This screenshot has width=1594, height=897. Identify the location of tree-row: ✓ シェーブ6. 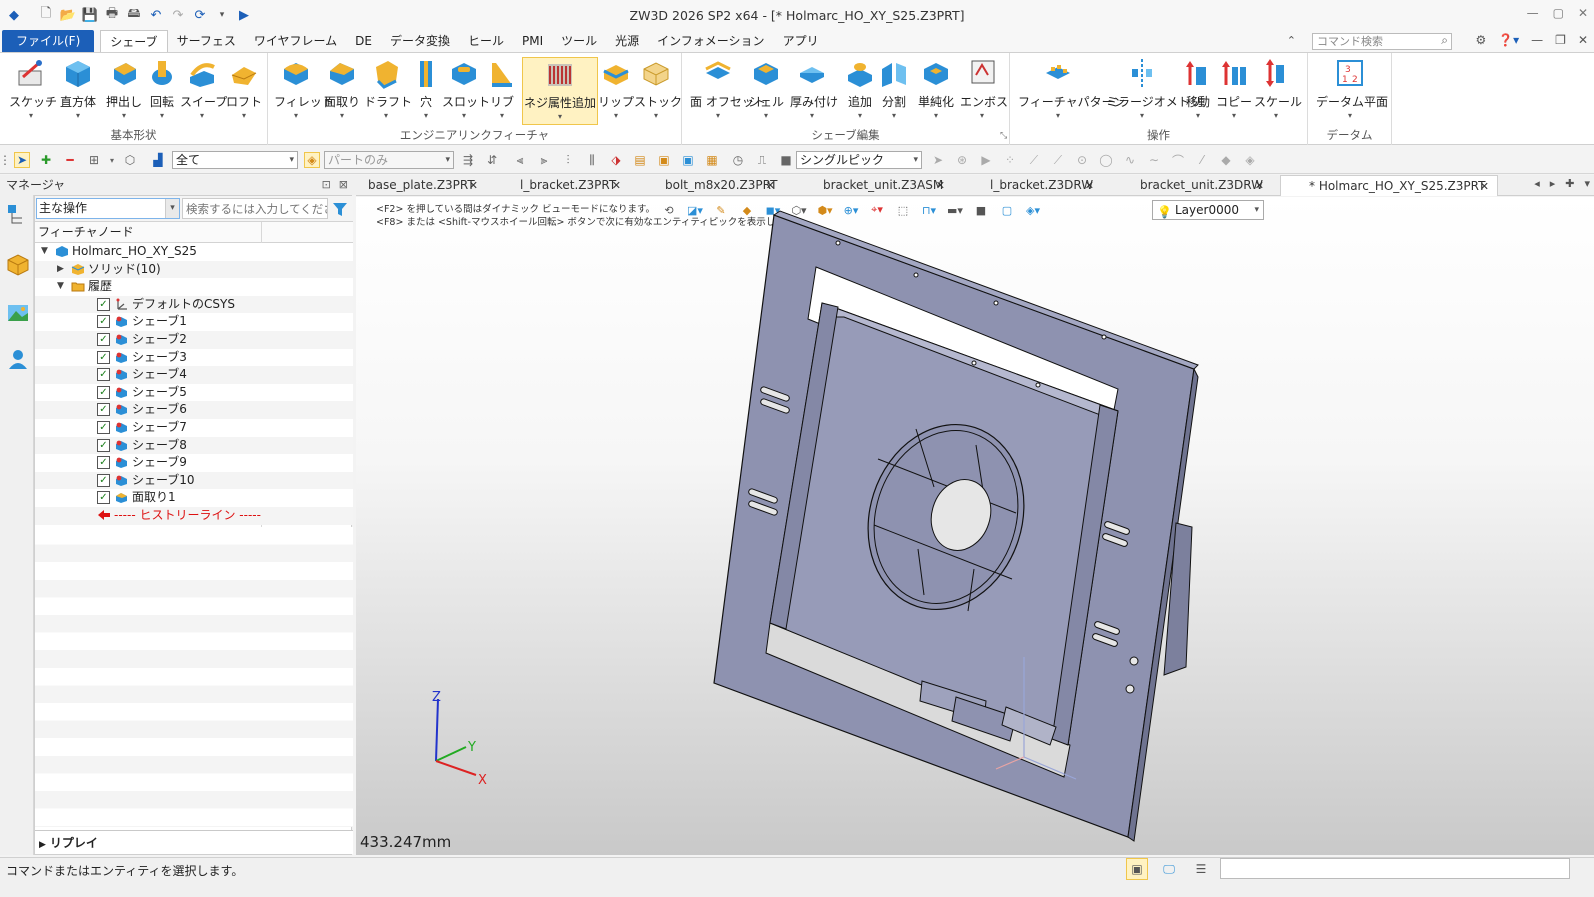
(194, 410).